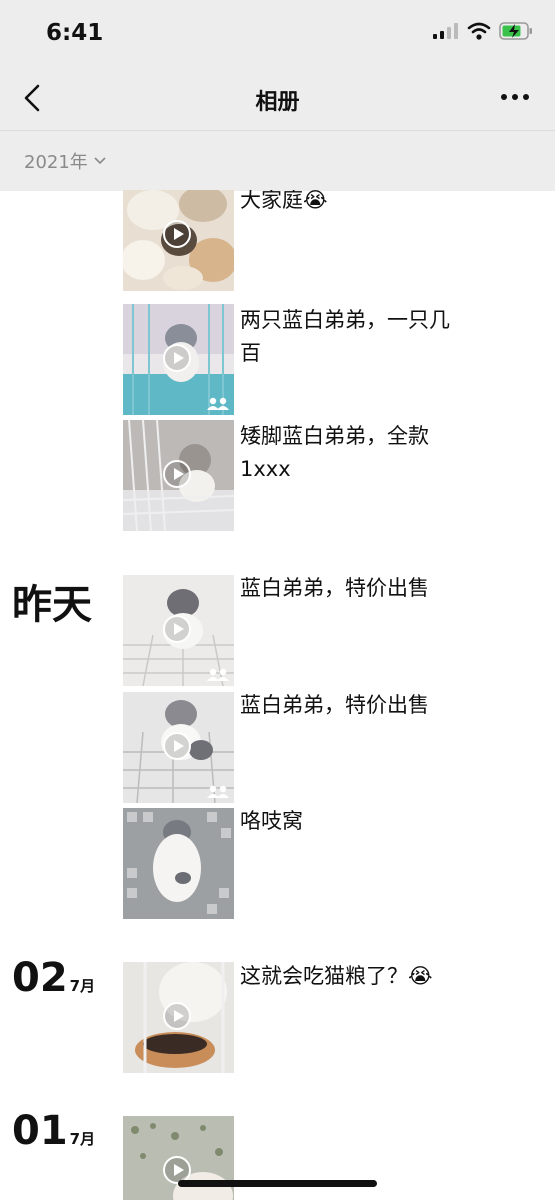 Image resolution: width=555 pixels, height=1200 pixels. What do you see at coordinates (334, 452) in the screenshot?
I see `post-caption: 矮脚蓝白弟弟，全款1xxx` at bounding box center [334, 452].